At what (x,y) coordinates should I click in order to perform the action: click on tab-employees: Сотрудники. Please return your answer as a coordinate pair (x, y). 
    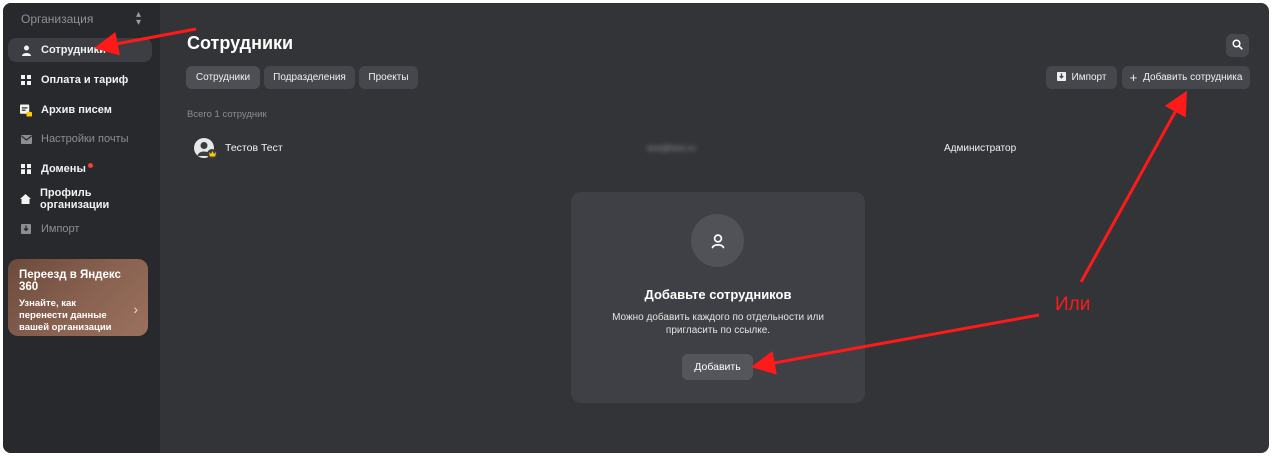
    Looking at the image, I should click on (223, 77).